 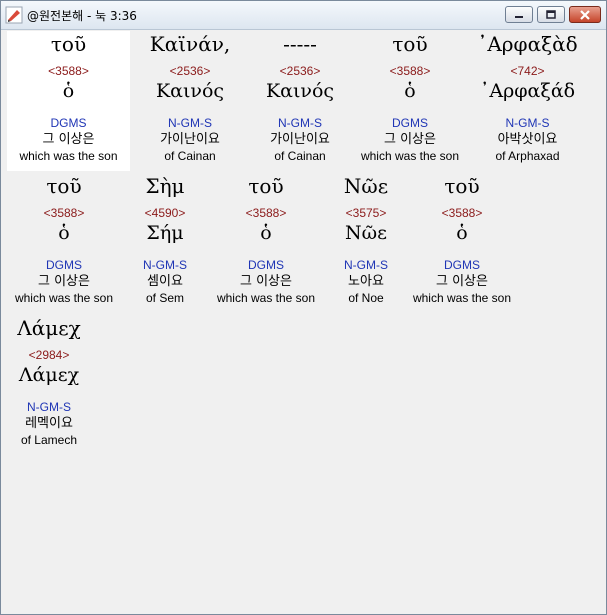 What do you see at coordinates (49, 375) in the screenshot?
I see `lemma: Λάμεχ` at bounding box center [49, 375].